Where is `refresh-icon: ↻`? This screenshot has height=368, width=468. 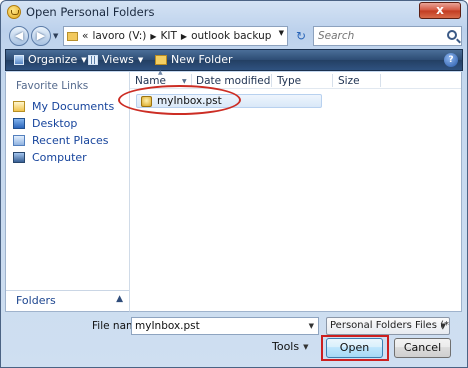
refresh-icon: ↻ is located at coordinates (301, 36).